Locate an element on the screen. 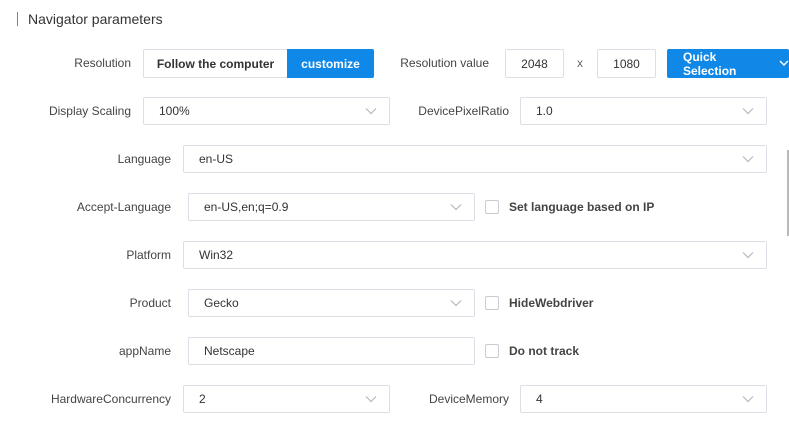 Image resolution: width=789 pixels, height=422 pixels. display-scaling-label: Display Scaling is located at coordinates (89, 111).